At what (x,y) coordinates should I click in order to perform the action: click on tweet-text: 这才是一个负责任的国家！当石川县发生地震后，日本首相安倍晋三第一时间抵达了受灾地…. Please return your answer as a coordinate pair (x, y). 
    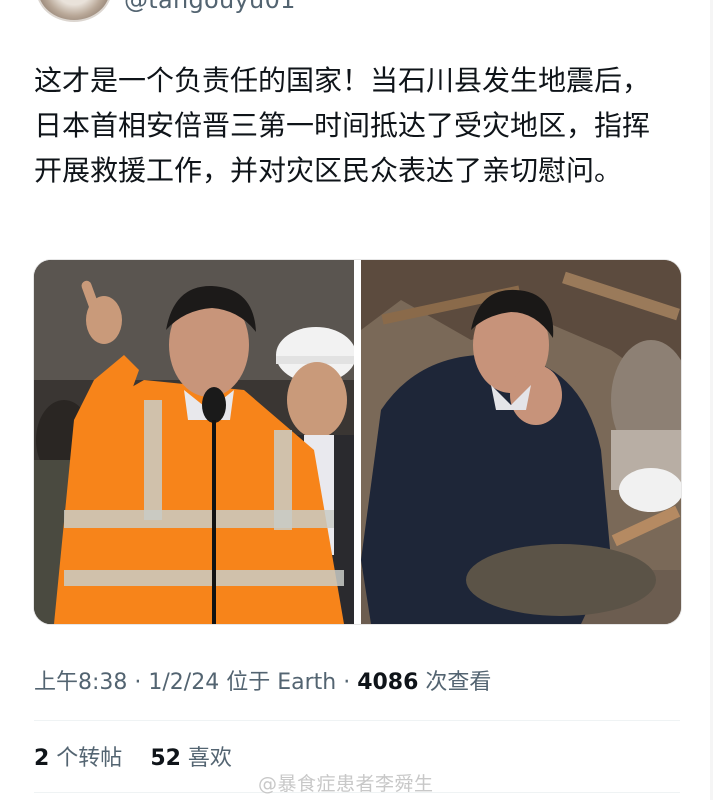
    Looking at the image, I should click on (342, 125).